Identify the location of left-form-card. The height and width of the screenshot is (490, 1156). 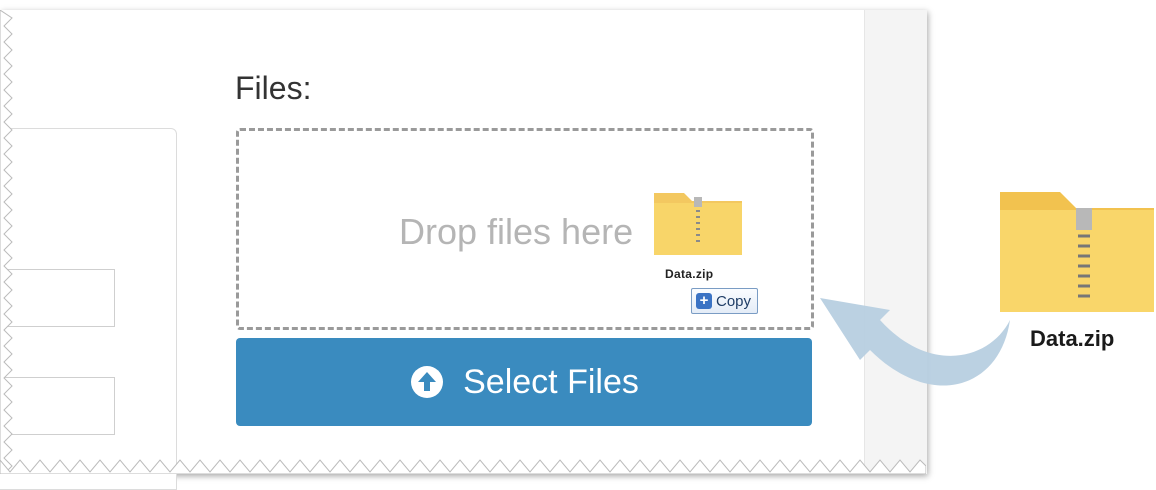
(88, 309).